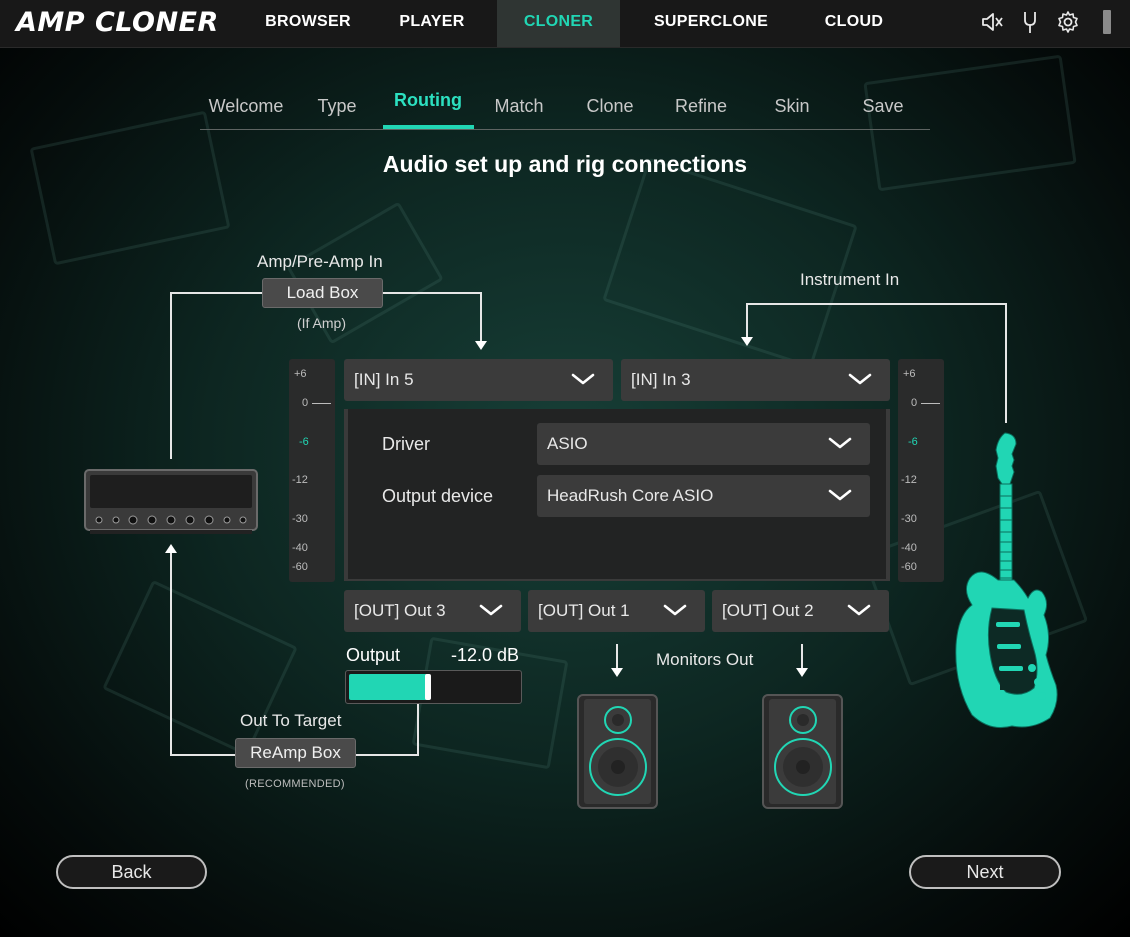  What do you see at coordinates (565, 164) in the screenshot?
I see `page-title: Audio set up and rig connections` at bounding box center [565, 164].